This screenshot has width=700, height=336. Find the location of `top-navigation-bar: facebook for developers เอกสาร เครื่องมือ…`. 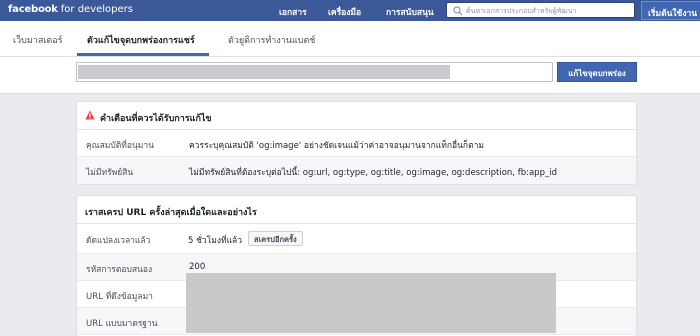

top-navigation-bar: facebook for developers เอกสาร เครื่องมือ… is located at coordinates (350, 10).